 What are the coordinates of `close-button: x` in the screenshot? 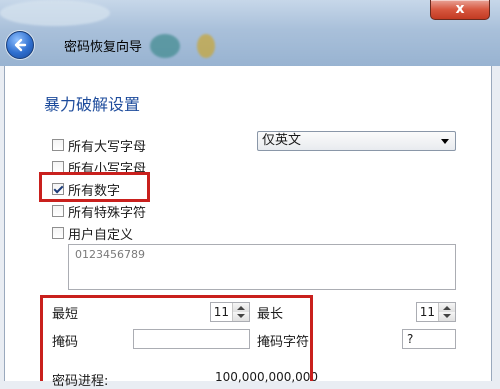 It's located at (460, 10).